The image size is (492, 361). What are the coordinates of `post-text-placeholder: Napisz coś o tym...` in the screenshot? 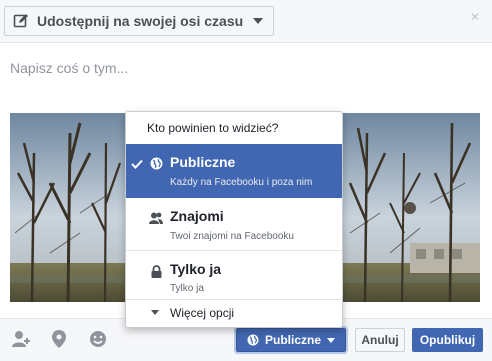 It's located at (69, 68).